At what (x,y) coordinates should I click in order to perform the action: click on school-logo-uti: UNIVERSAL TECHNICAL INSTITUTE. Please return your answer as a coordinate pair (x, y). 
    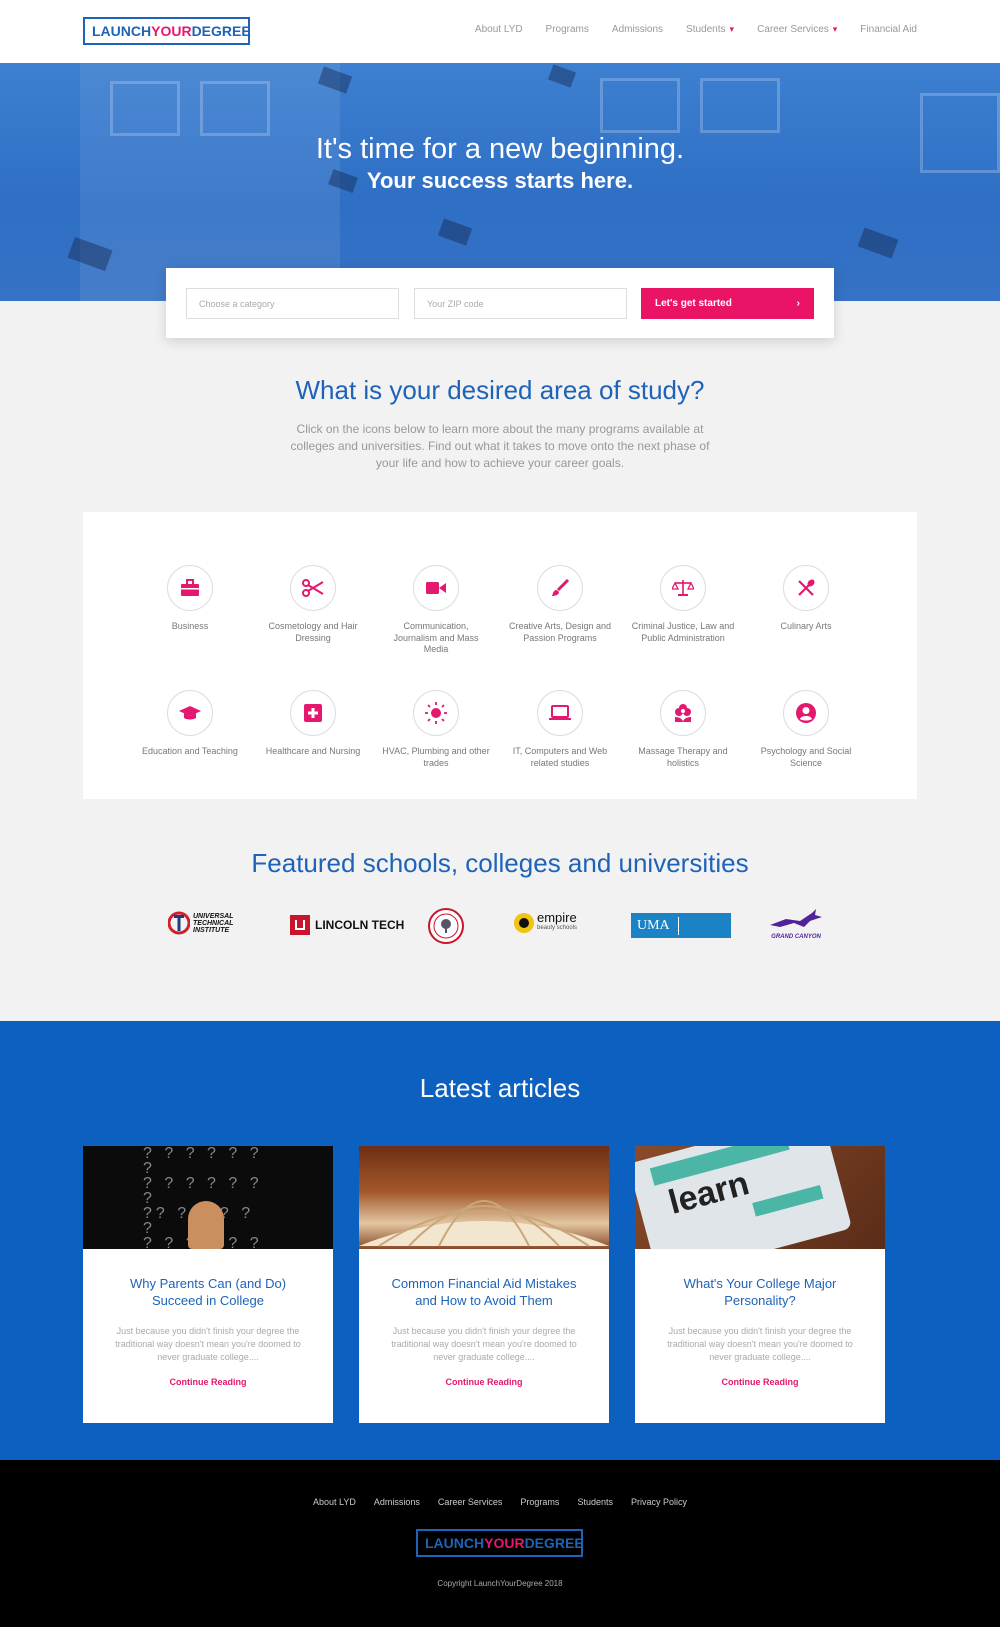
    Looking at the image, I should click on (200, 923).